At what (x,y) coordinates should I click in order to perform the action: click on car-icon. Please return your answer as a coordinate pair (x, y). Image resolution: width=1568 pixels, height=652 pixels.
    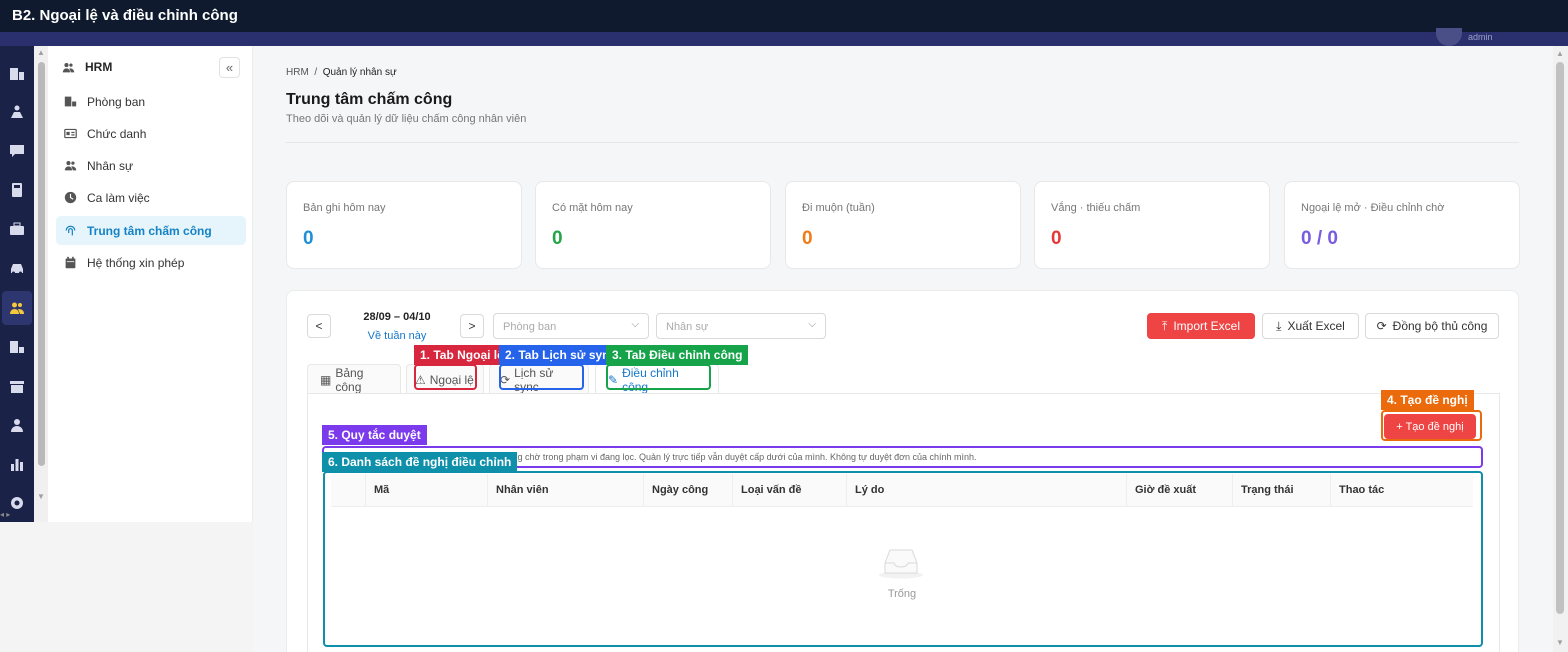
    Looking at the image, I should click on (17, 268).